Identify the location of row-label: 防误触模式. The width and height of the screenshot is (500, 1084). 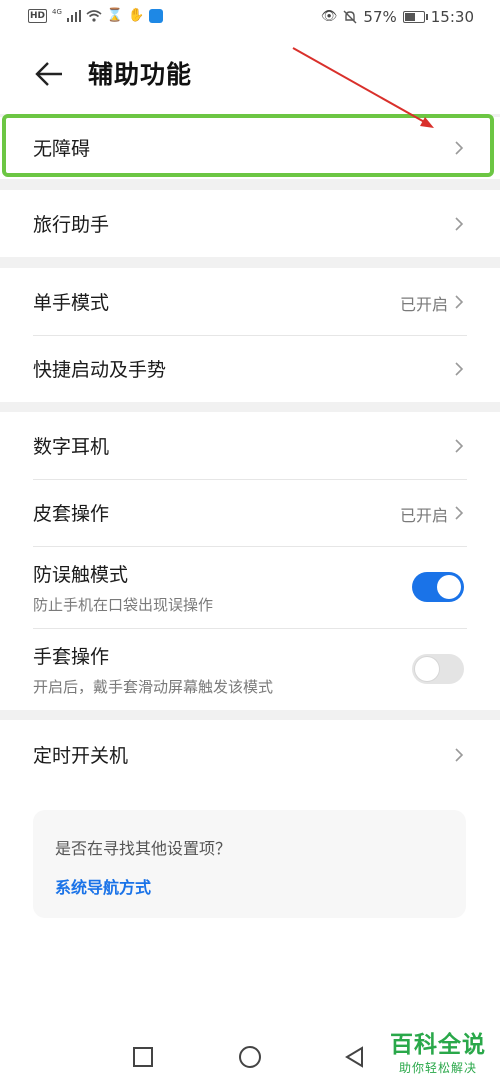
(81, 575).